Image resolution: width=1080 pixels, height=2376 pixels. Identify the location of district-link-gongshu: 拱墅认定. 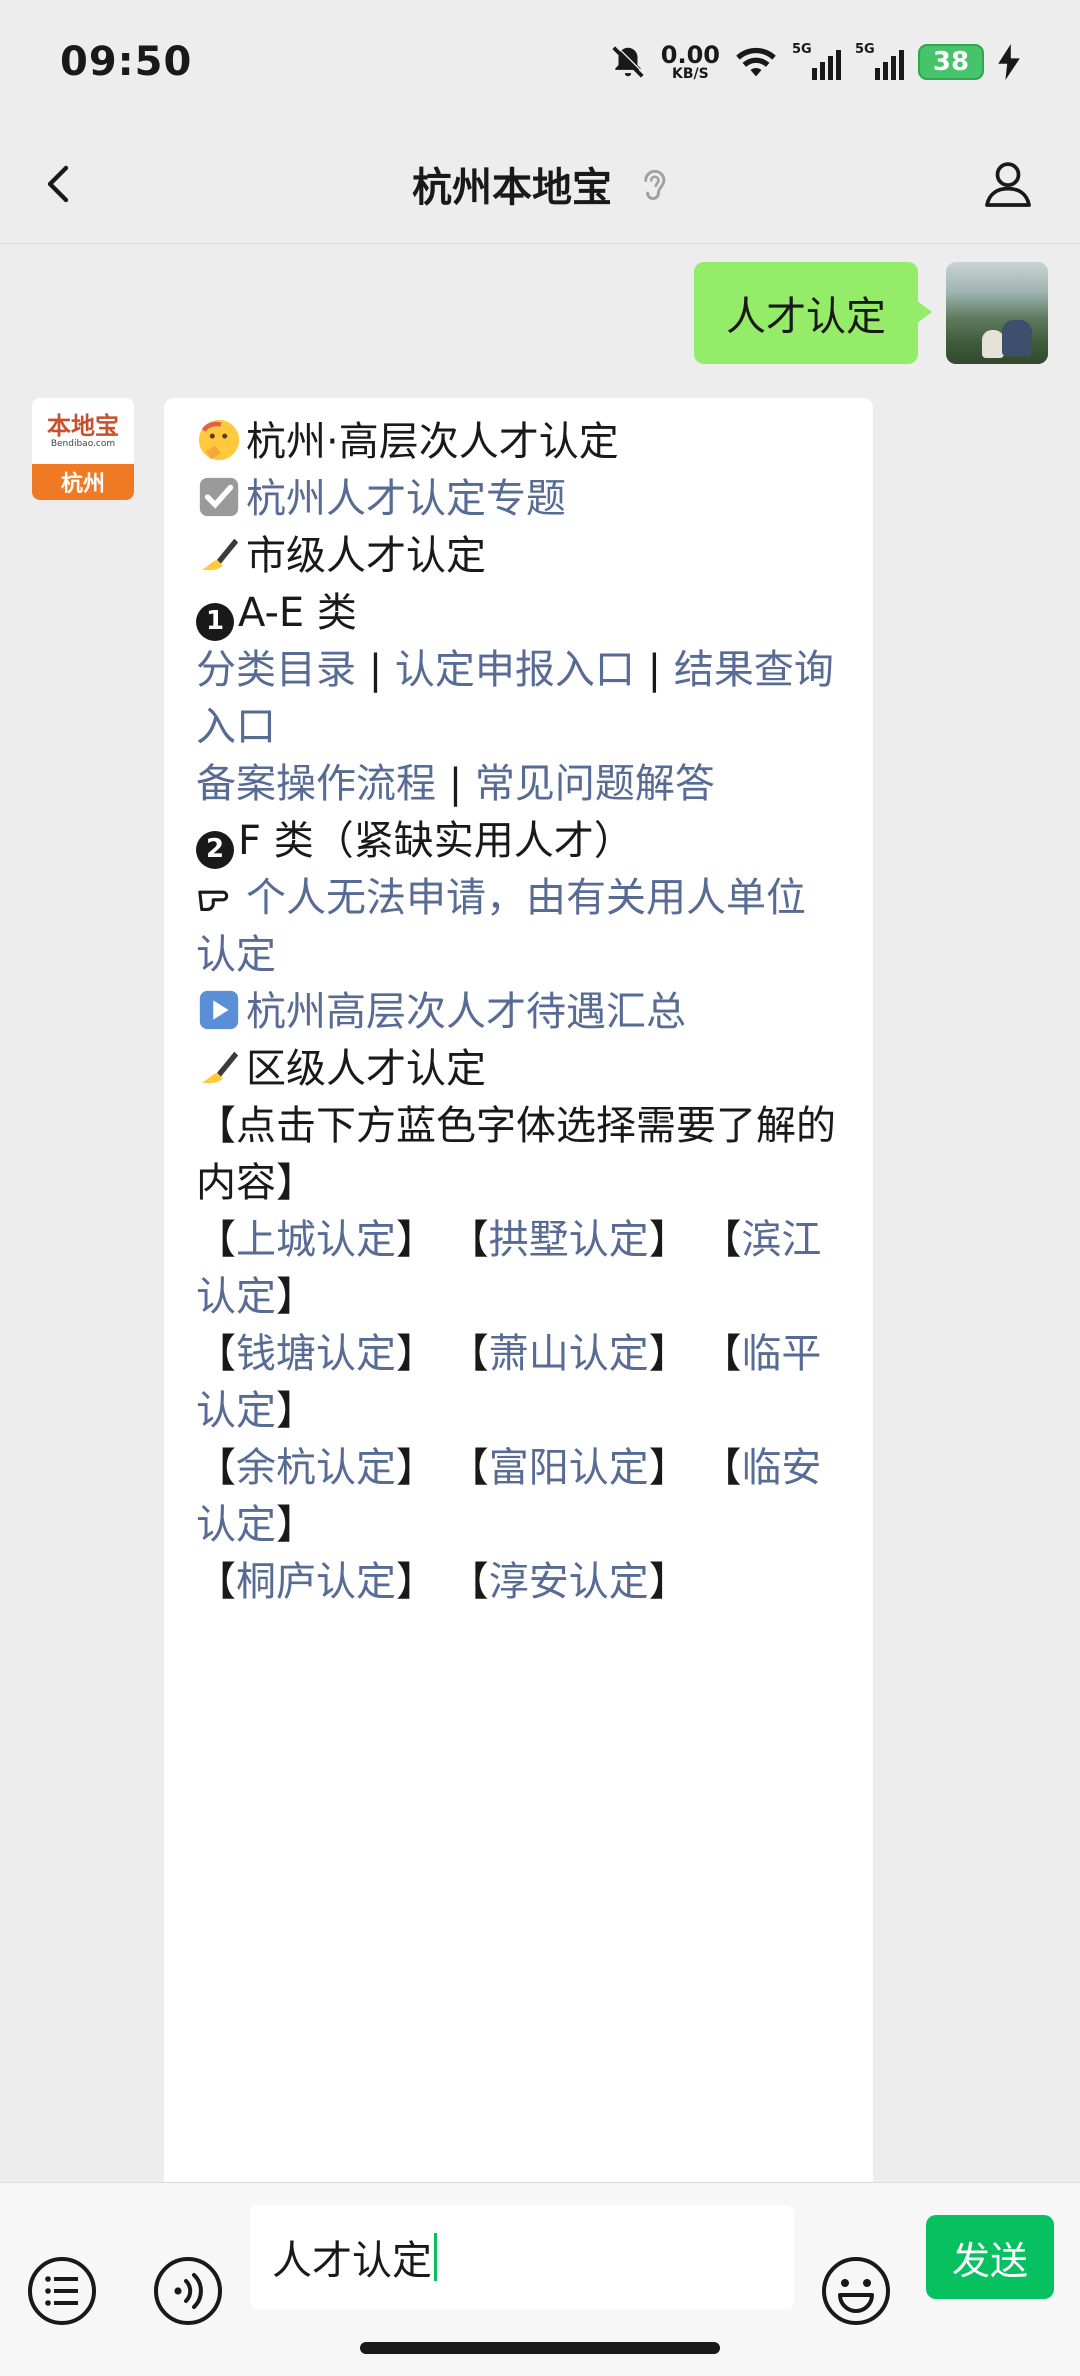
(569, 1240).